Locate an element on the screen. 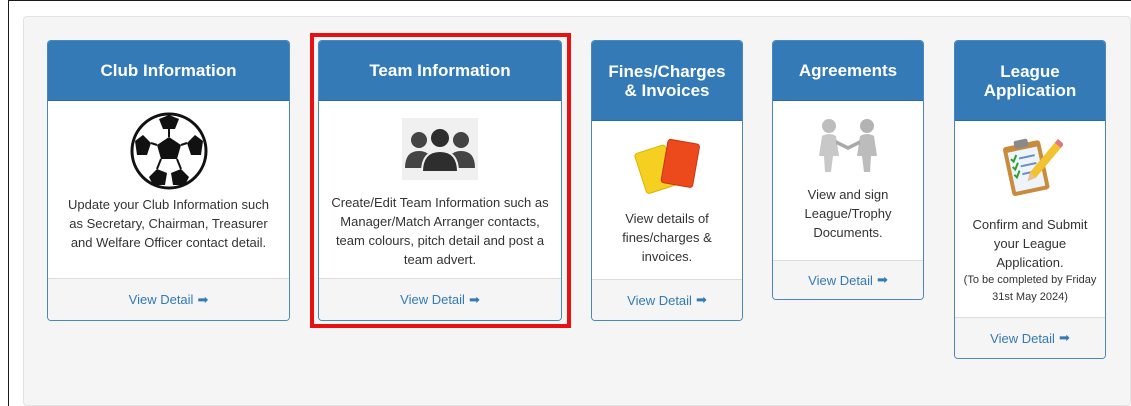 This screenshot has height=406, width=1131. card-description: View and sign League/Trophy Documents. is located at coordinates (848, 213).